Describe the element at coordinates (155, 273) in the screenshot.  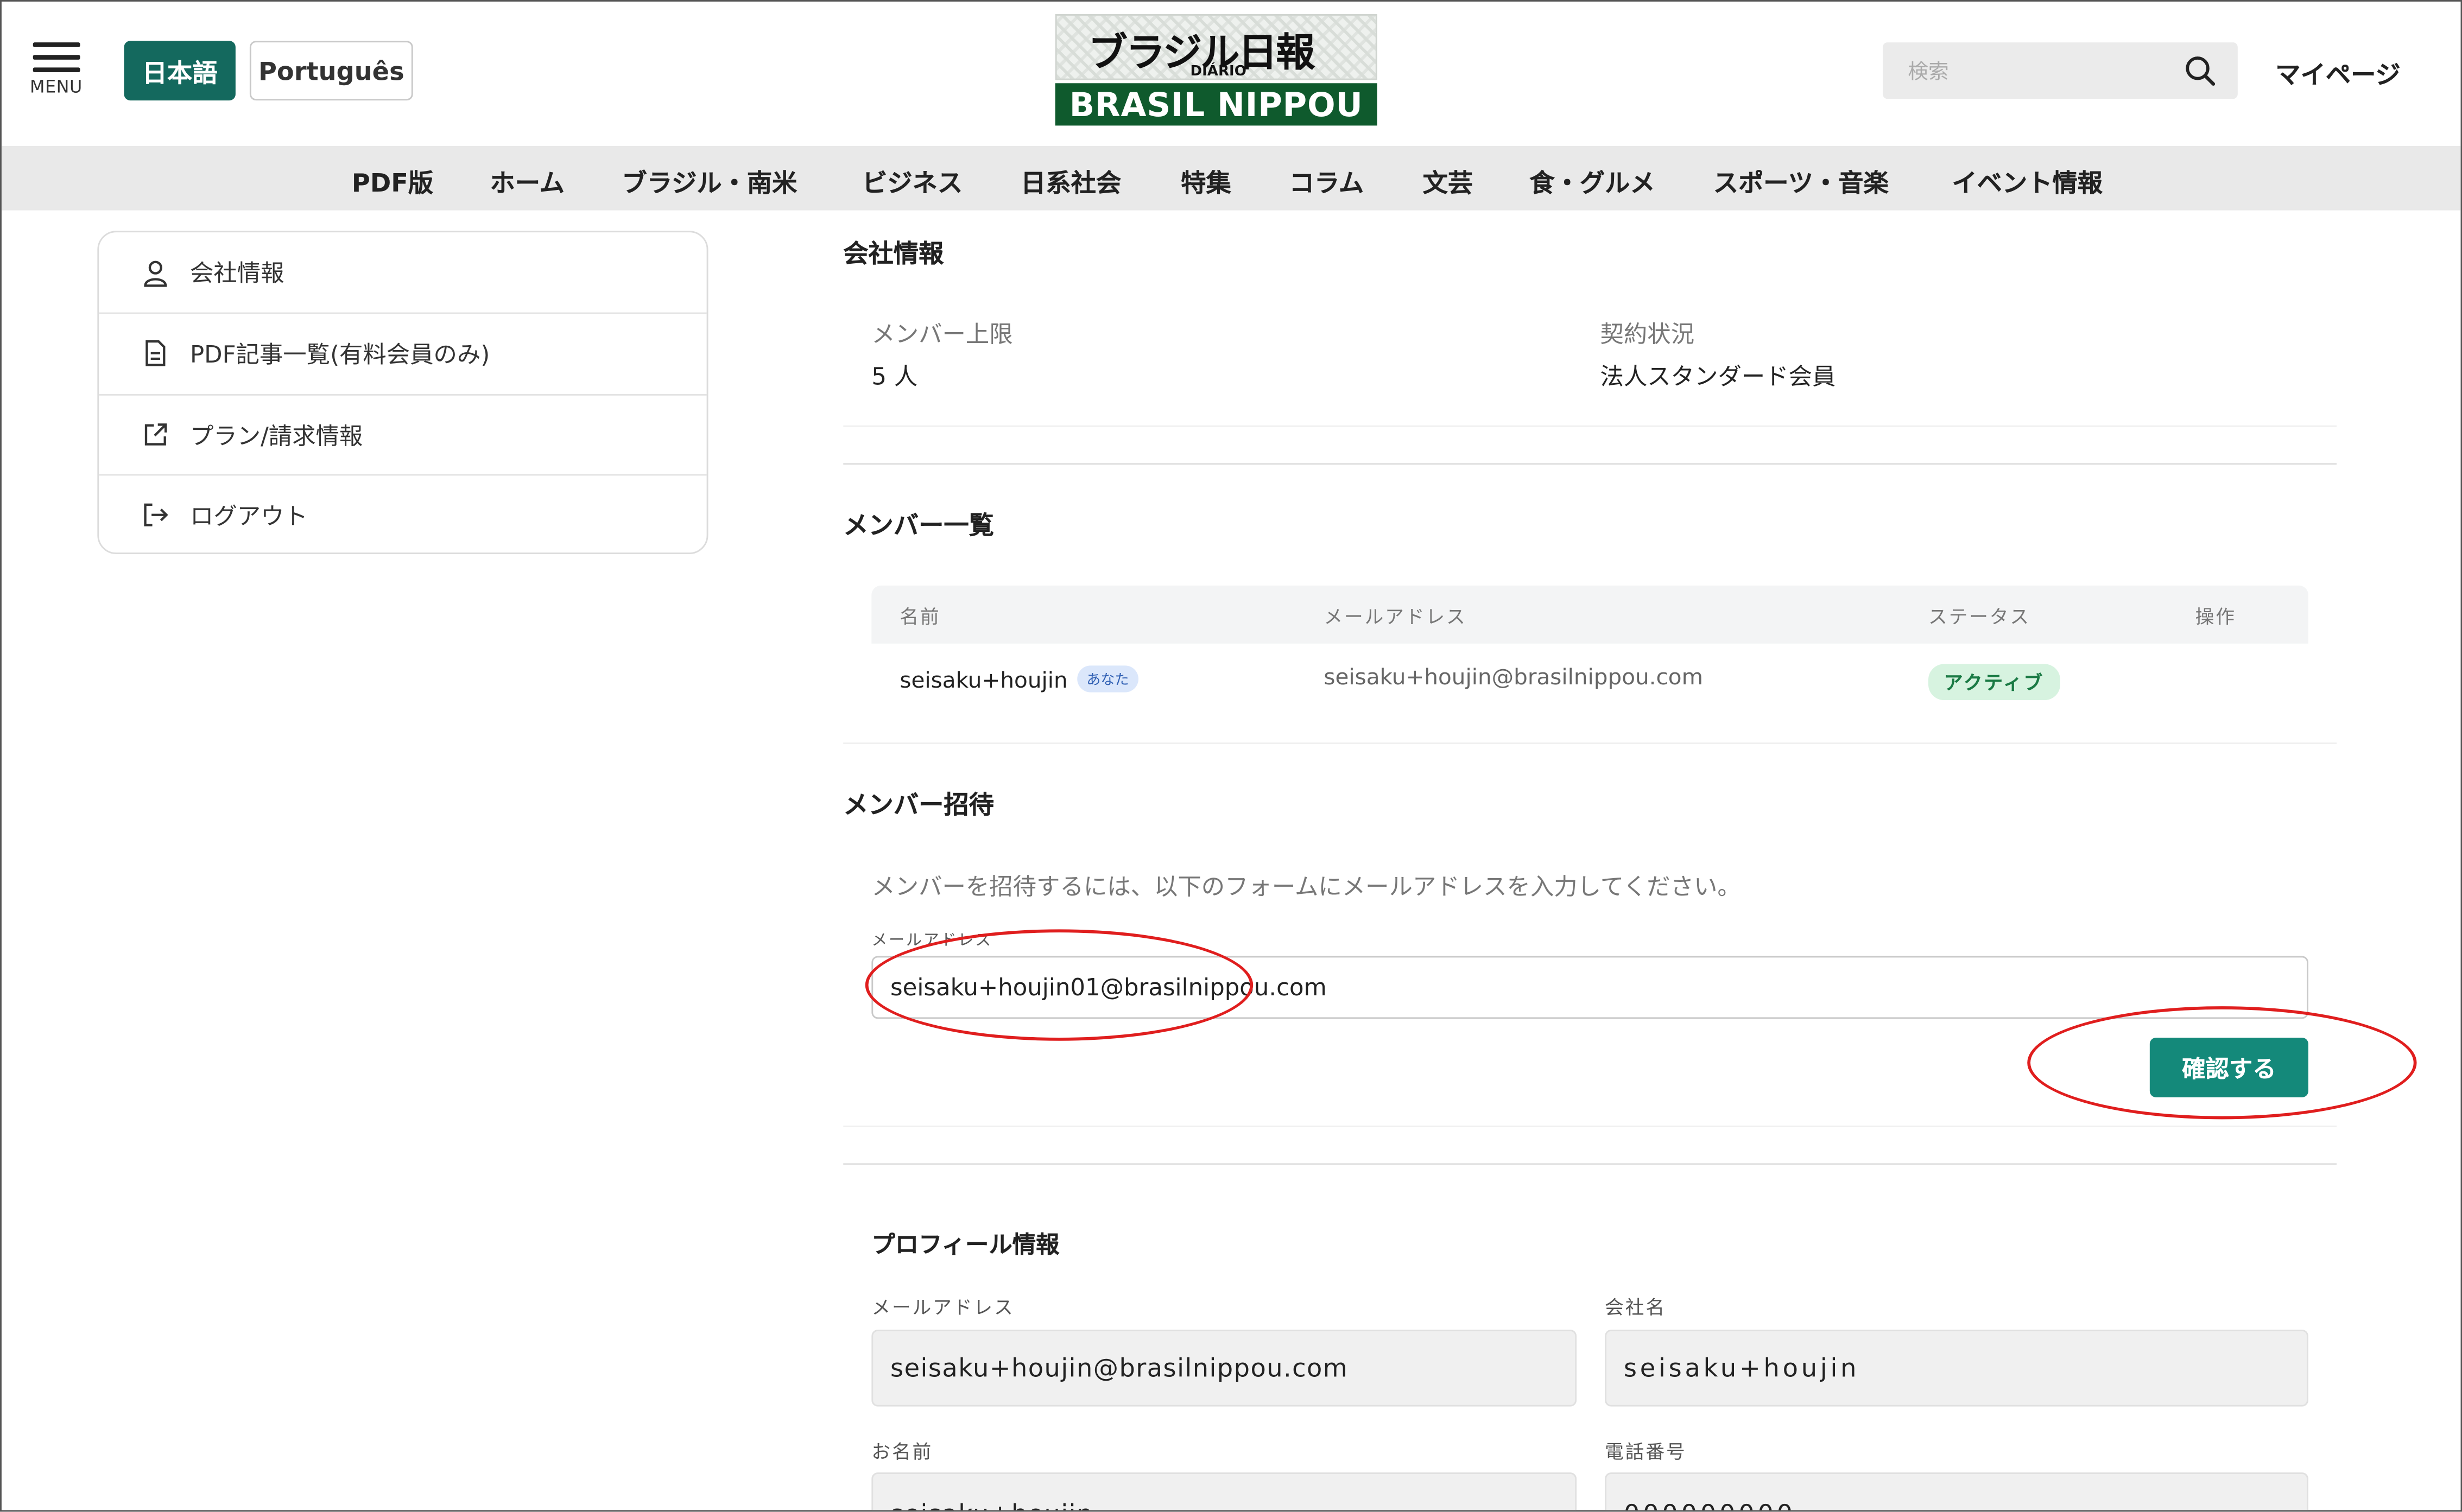
I see `user-icon` at that location.